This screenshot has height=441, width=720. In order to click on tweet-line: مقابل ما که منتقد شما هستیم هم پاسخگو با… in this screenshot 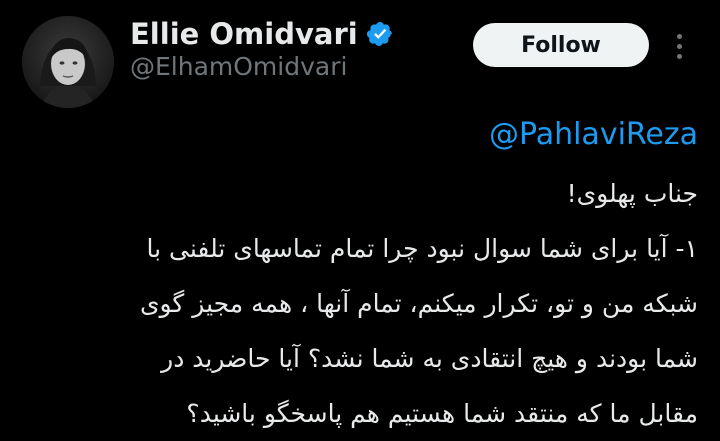, I will do `click(442, 413)`.